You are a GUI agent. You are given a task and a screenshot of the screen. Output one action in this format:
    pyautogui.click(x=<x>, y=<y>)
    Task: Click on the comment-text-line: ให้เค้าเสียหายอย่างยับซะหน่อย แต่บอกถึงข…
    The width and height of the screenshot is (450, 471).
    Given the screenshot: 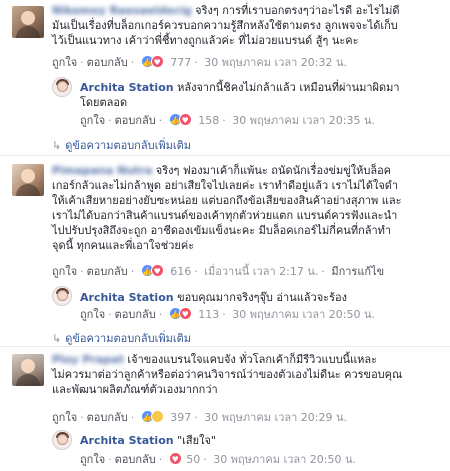 What is the action you would take?
    pyautogui.click(x=227, y=200)
    